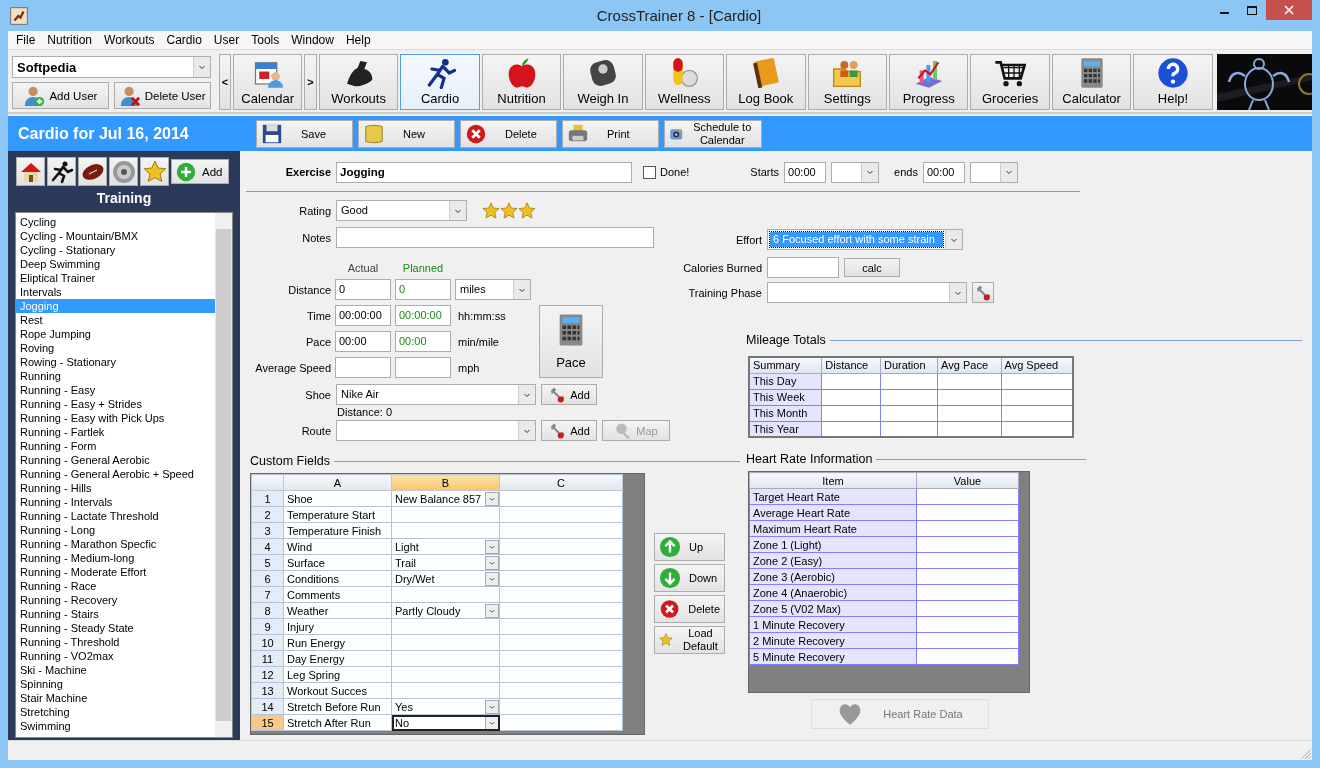  I want to click on menu-item: Cardio, so click(184, 40).